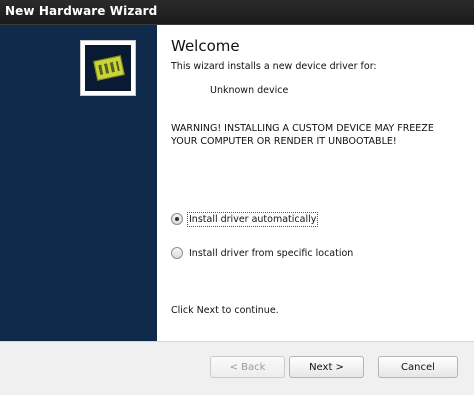  I want to click on warning-text-line-2: YOUR COMPUTER OR RENDER IT UNBOOTABLE!, so click(284, 141).